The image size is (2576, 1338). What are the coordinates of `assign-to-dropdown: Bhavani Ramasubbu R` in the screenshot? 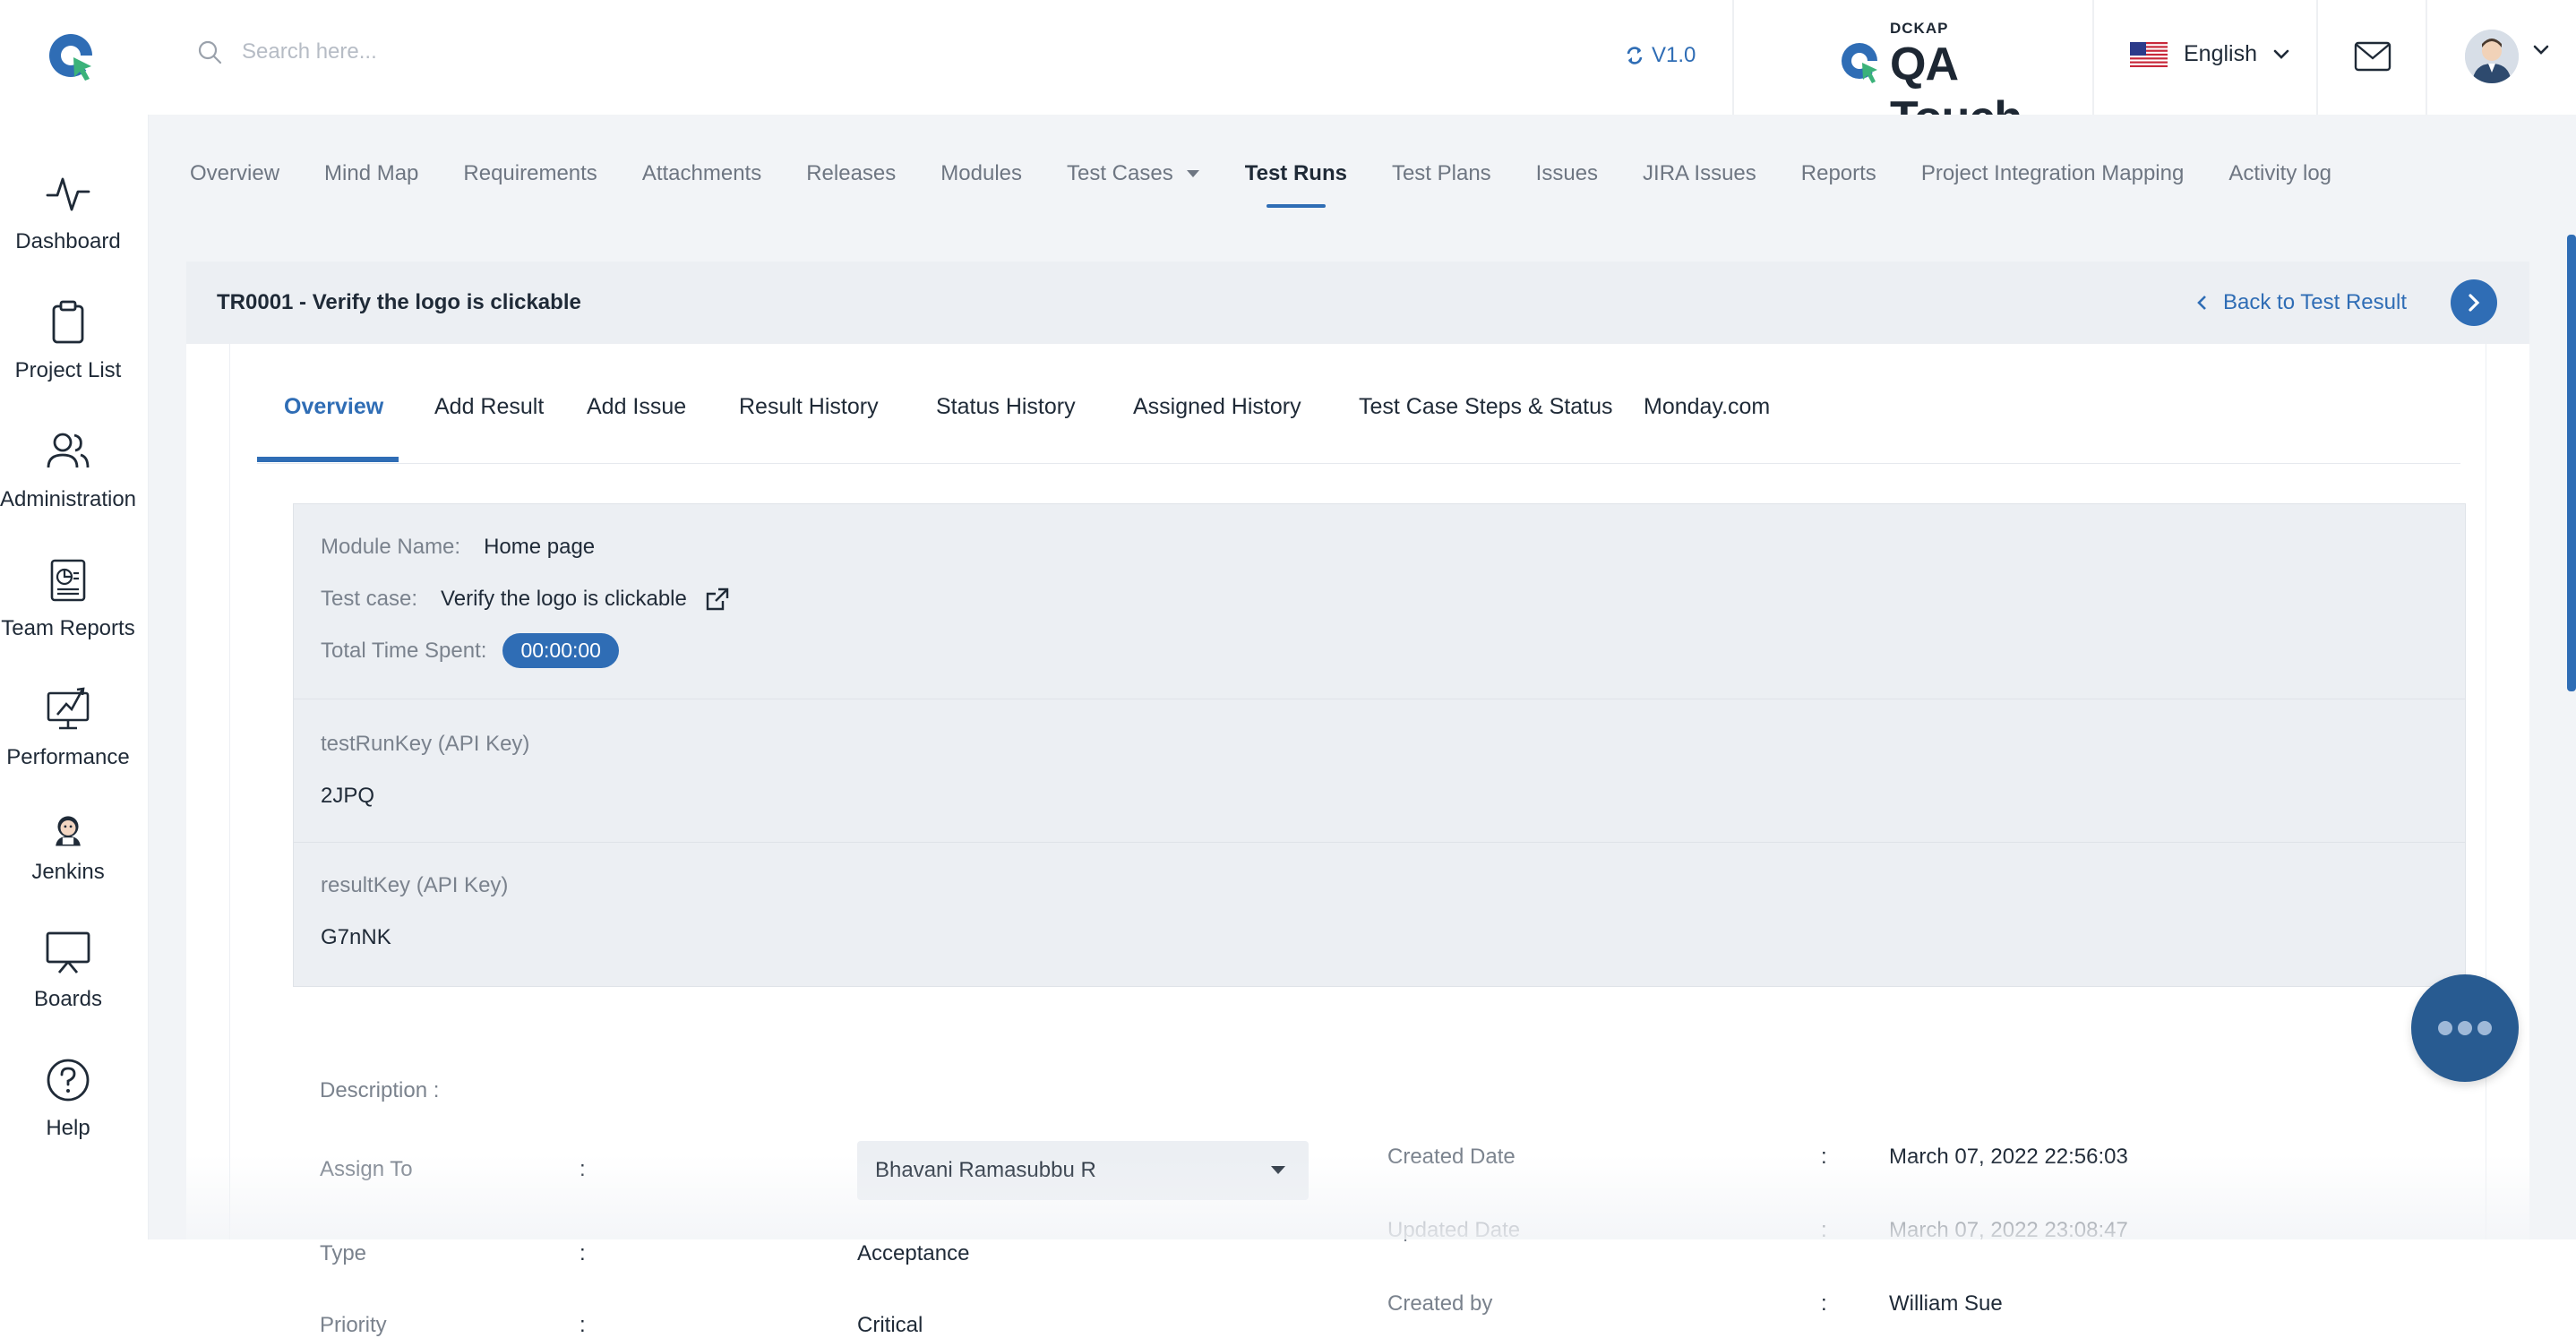 It's located at (1083, 1170).